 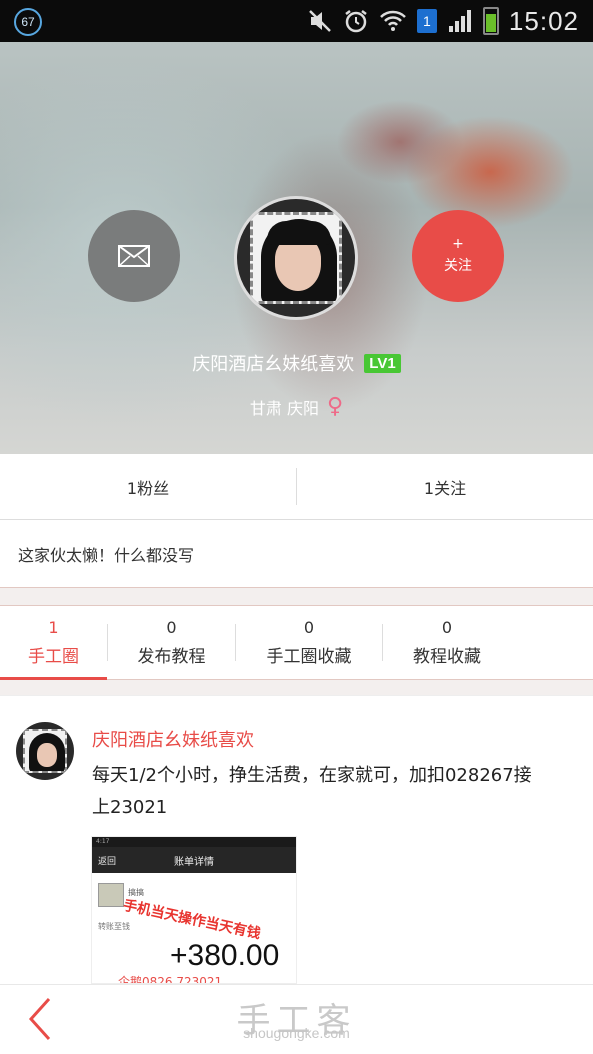 What do you see at coordinates (459, 21) in the screenshot?
I see `signal-icon` at bounding box center [459, 21].